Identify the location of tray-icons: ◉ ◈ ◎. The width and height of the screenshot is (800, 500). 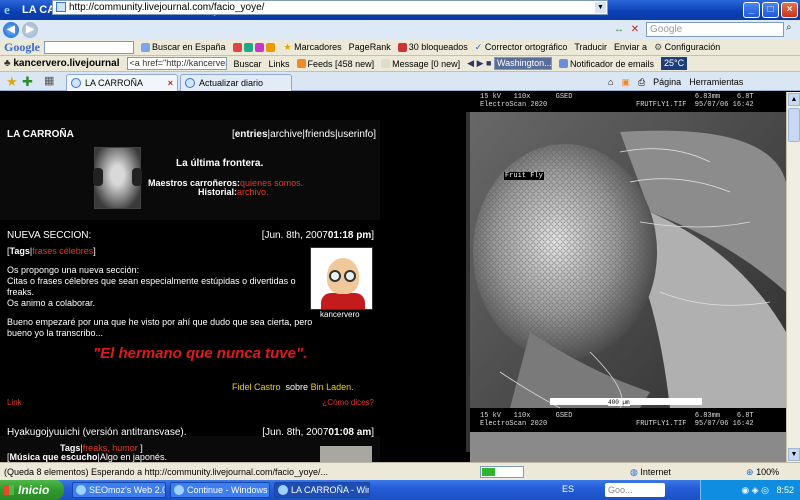
(757, 490).